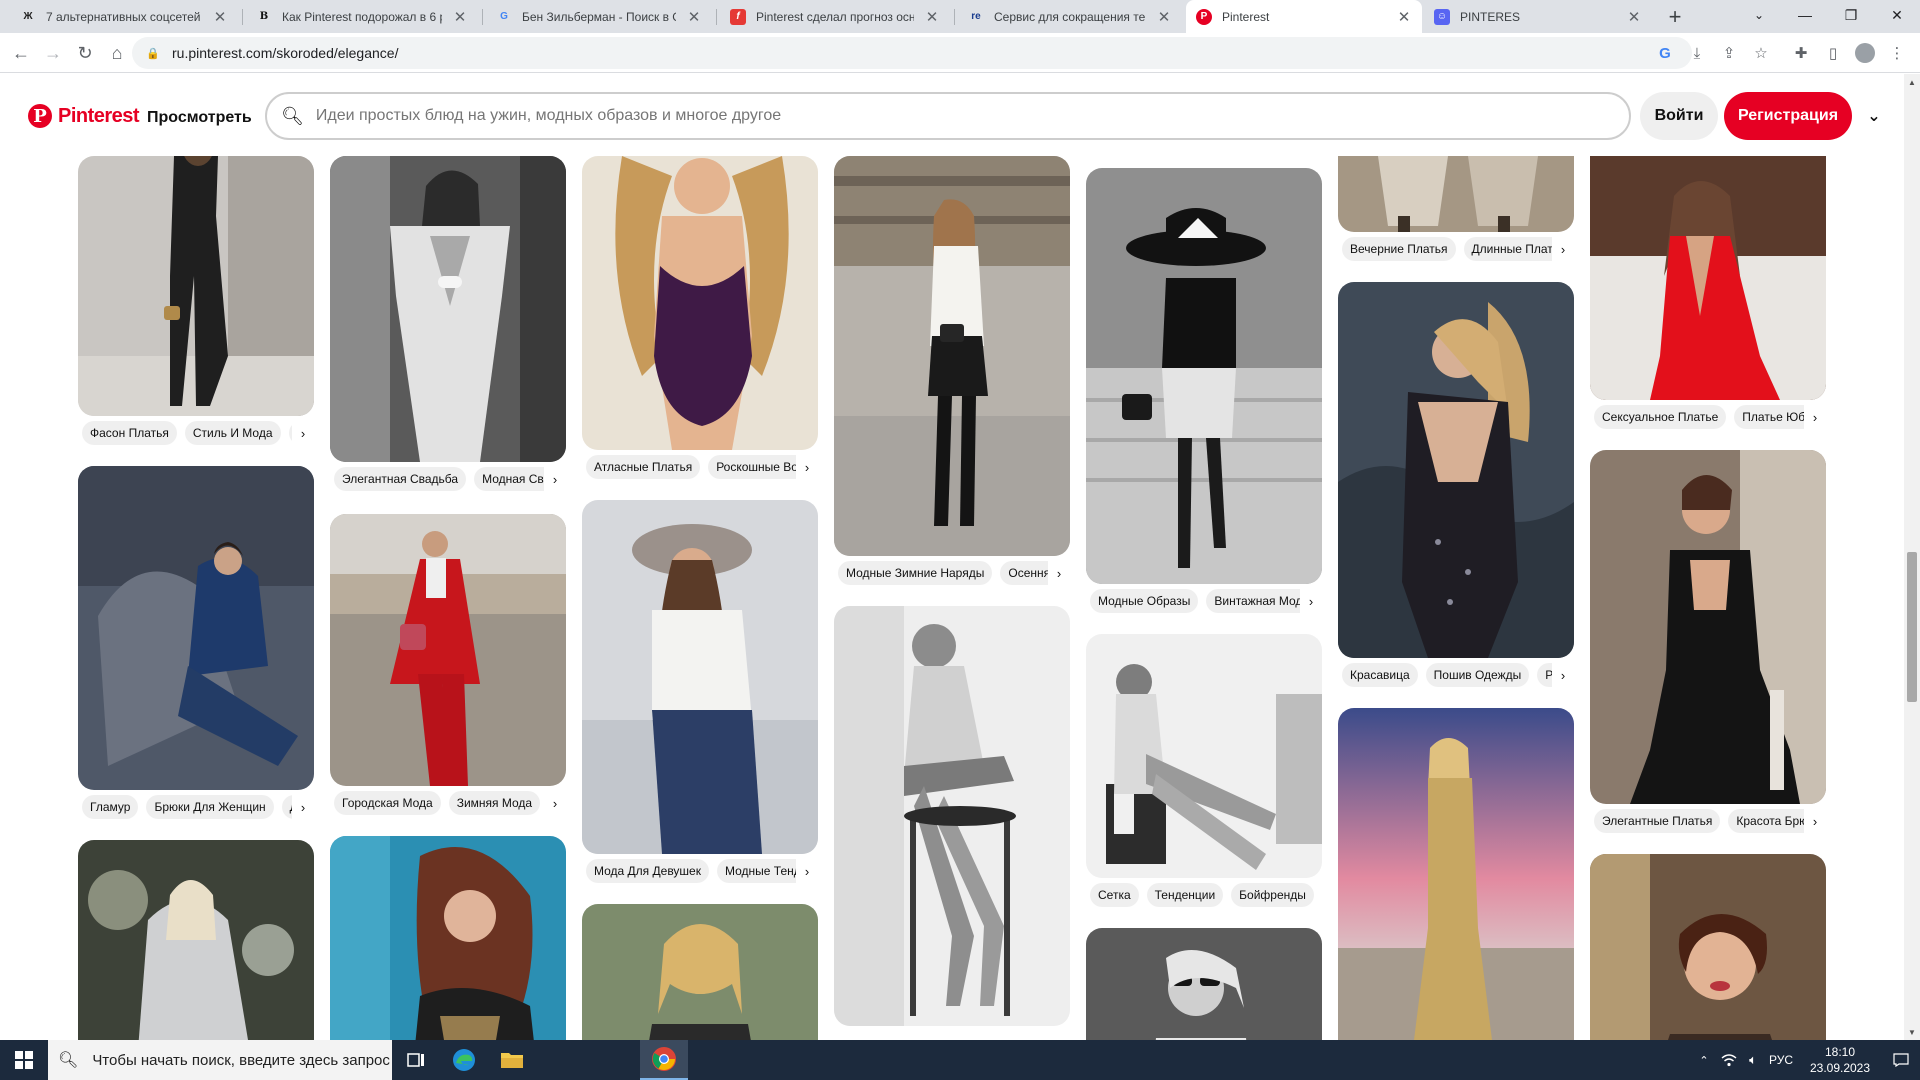 The width and height of the screenshot is (1920, 1080). Describe the element at coordinates (84, 116) in the screenshot. I see `pinterest-logo: P Pinterest` at that location.